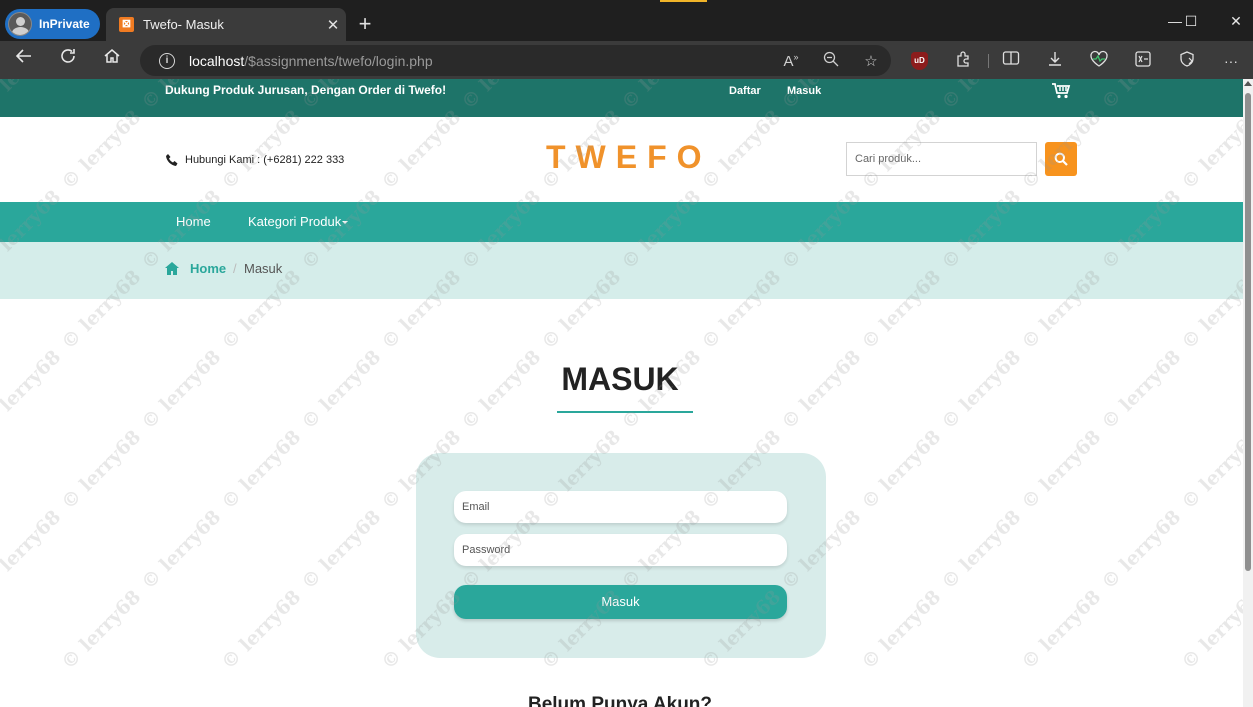 Image resolution: width=1253 pixels, height=707 pixels. What do you see at coordinates (791, 61) in the screenshot?
I see `read-aloud-icon: A»` at bounding box center [791, 61].